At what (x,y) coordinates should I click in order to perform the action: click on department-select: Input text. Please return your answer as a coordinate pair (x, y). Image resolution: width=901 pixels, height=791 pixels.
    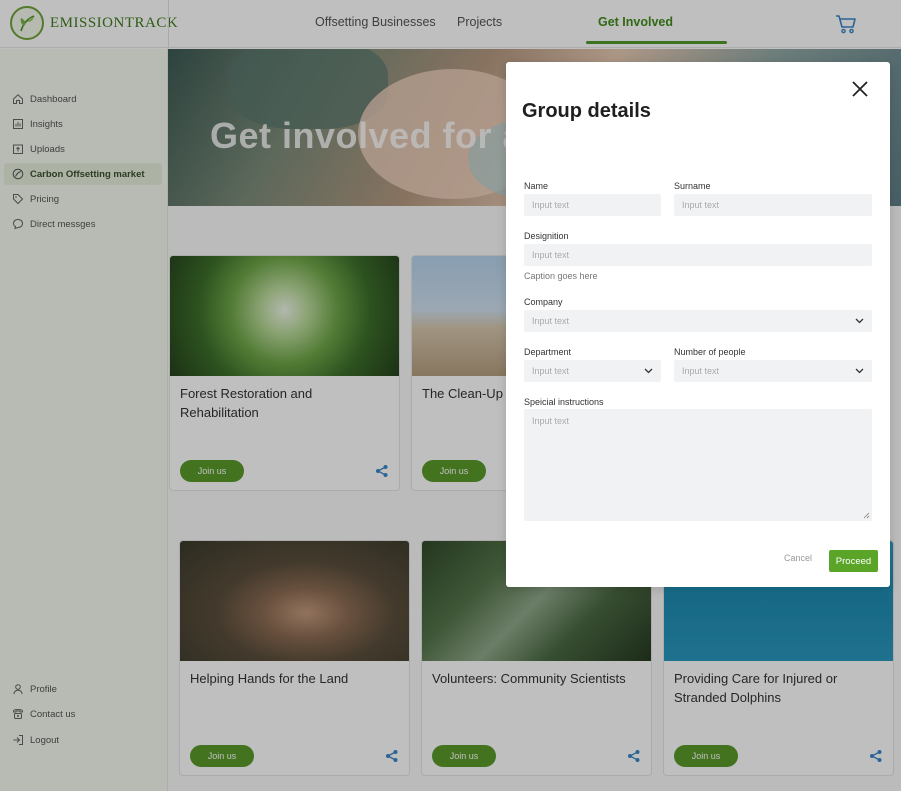
    Looking at the image, I should click on (592, 371).